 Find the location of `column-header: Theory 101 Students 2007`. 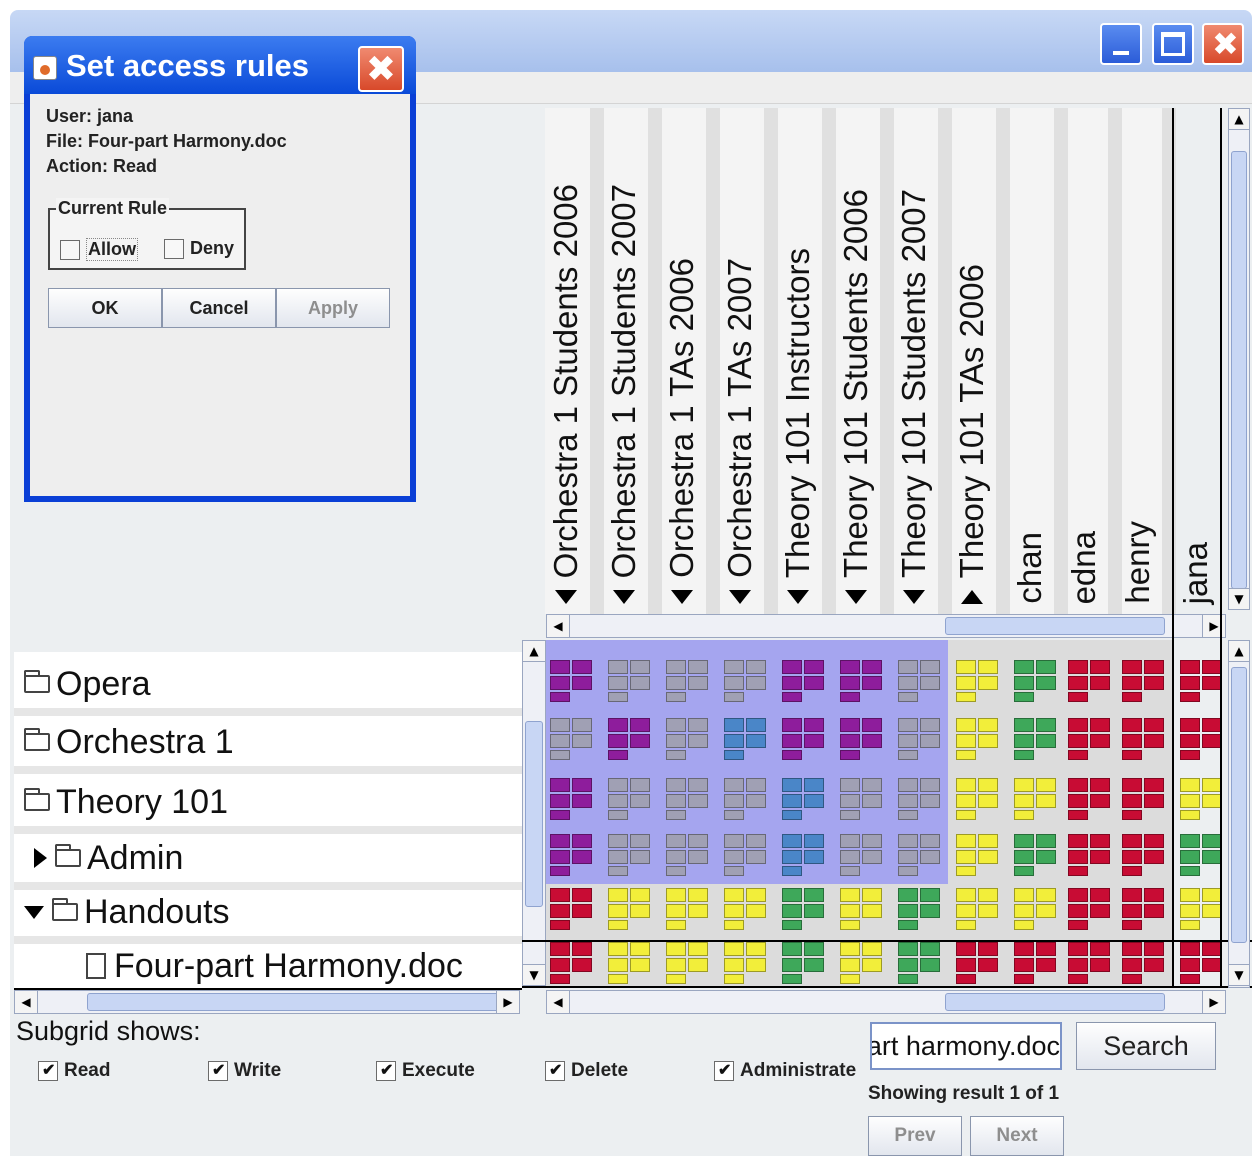

column-header: Theory 101 Students 2007 is located at coordinates (923, 361).